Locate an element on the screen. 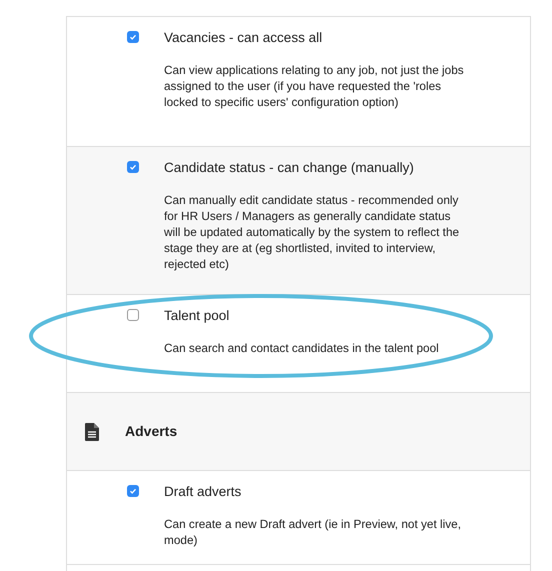 This screenshot has width=552, height=571. permission-title: Talent pool is located at coordinates (197, 315).